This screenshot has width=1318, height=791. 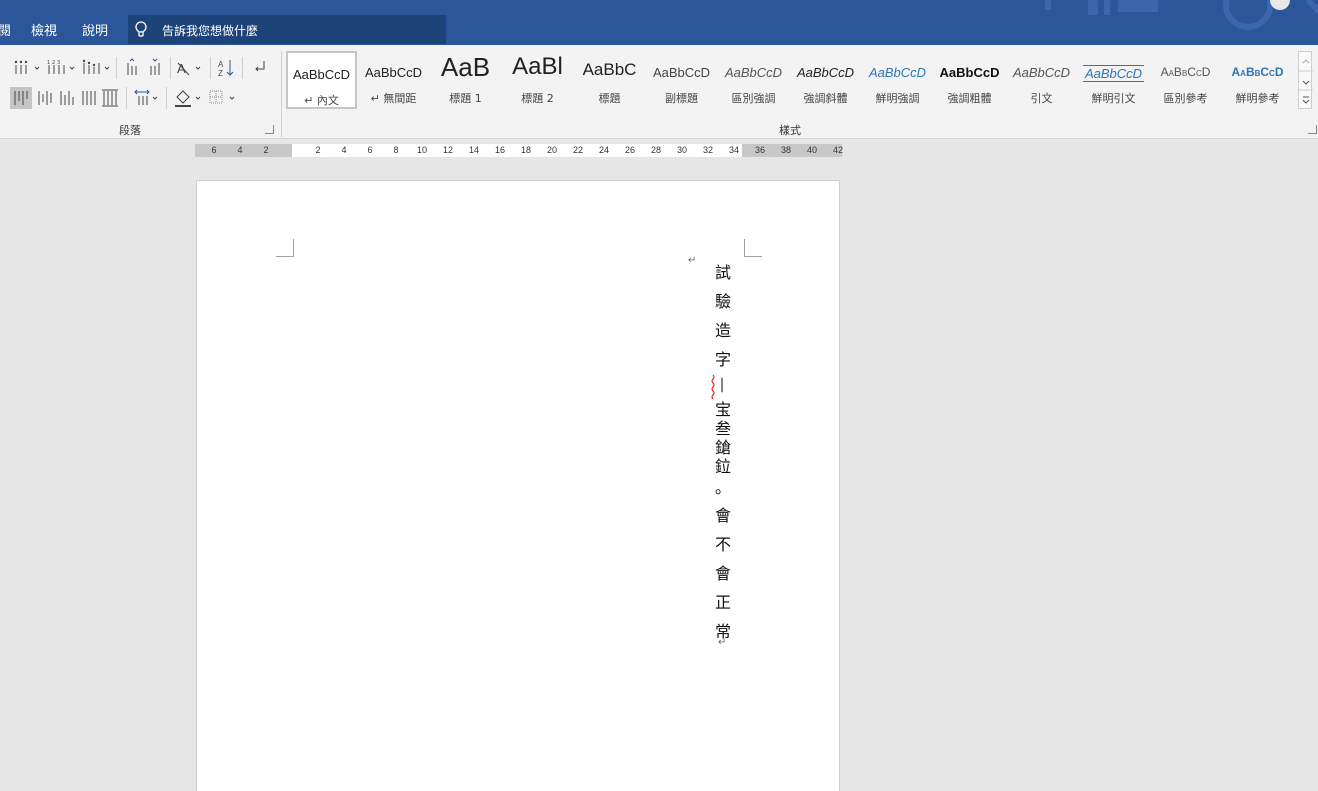 What do you see at coordinates (21, 98) in the screenshot?
I see `align-top-button` at bounding box center [21, 98].